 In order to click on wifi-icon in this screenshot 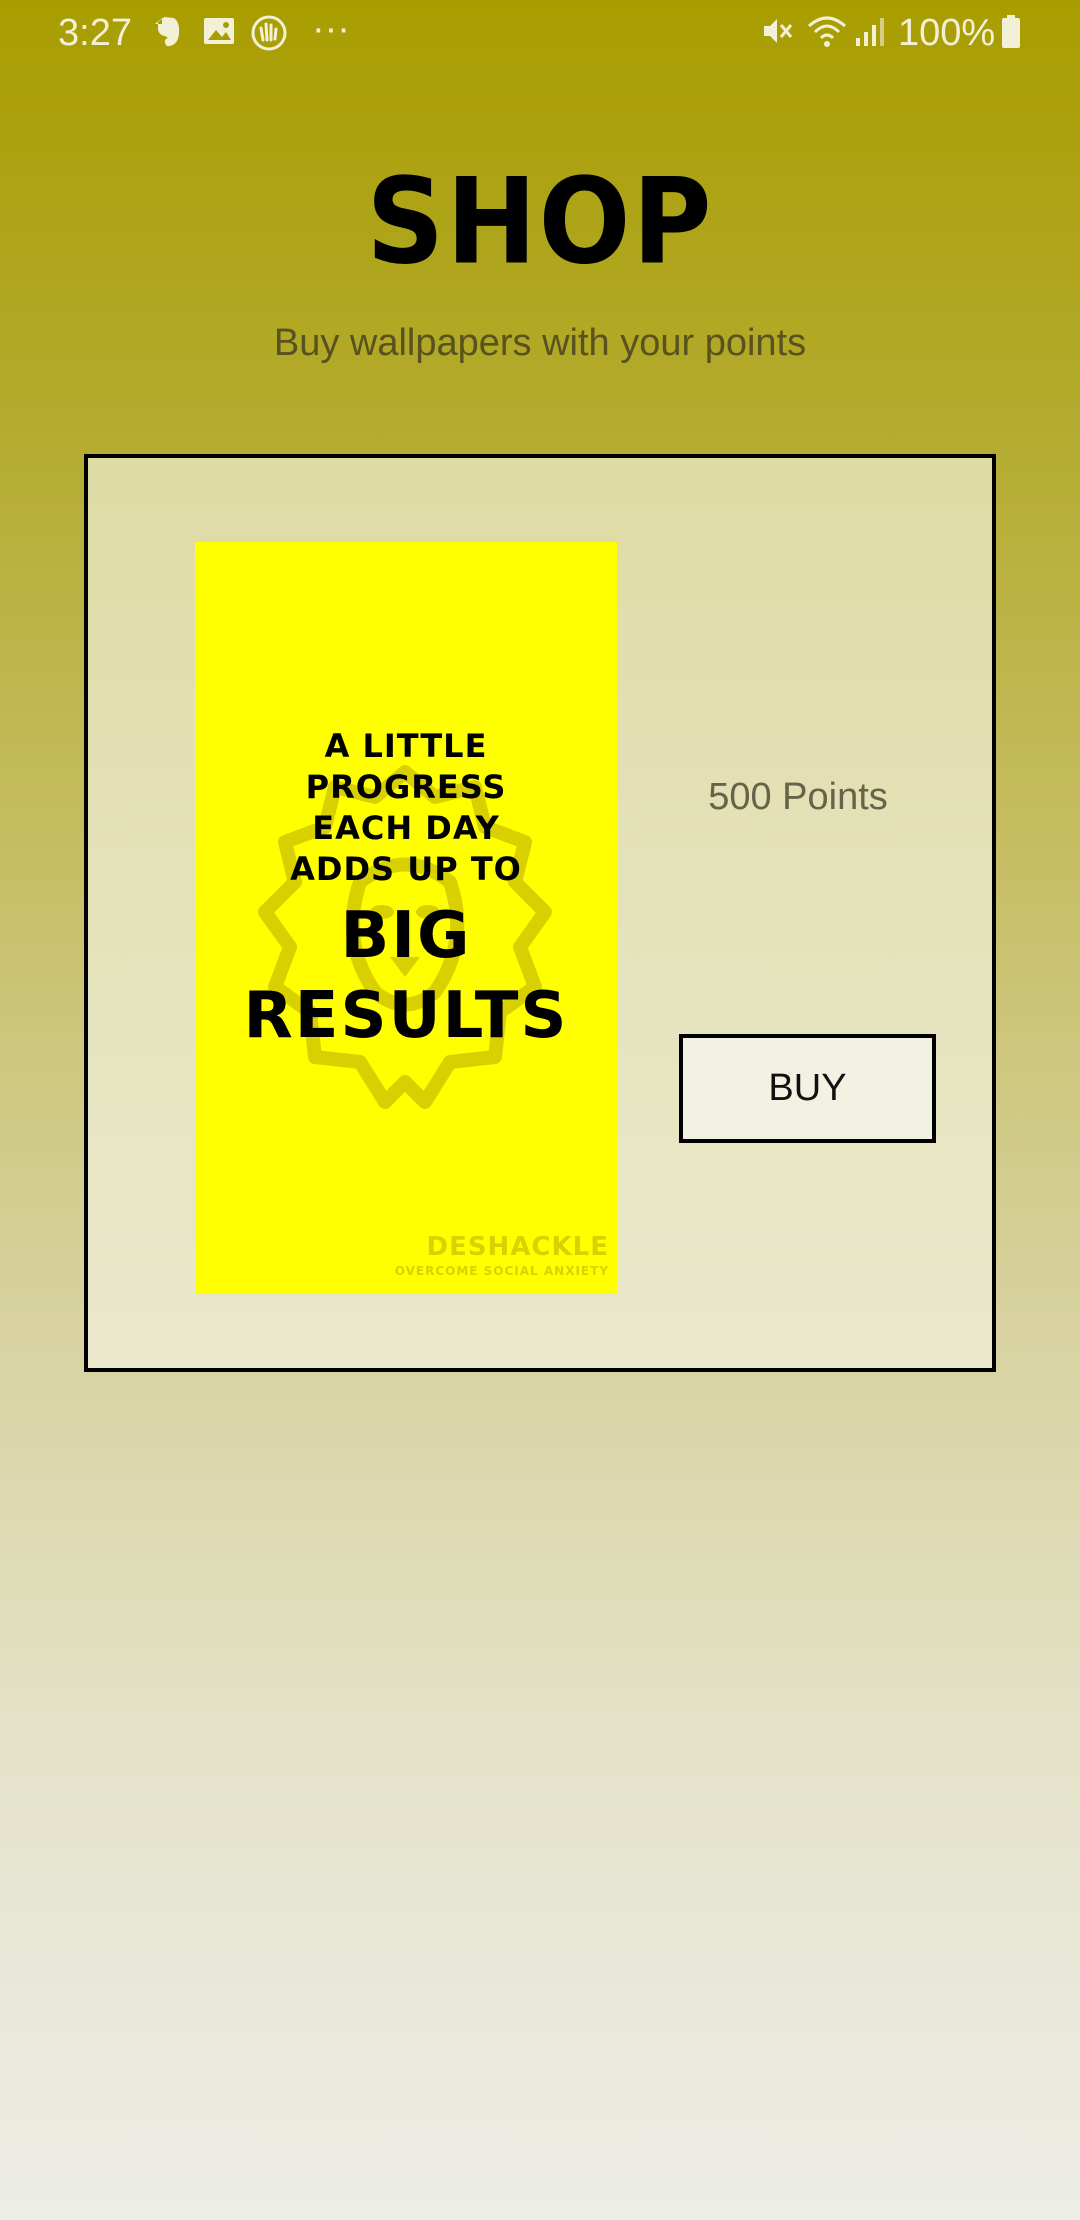, I will do `click(827, 34)`.